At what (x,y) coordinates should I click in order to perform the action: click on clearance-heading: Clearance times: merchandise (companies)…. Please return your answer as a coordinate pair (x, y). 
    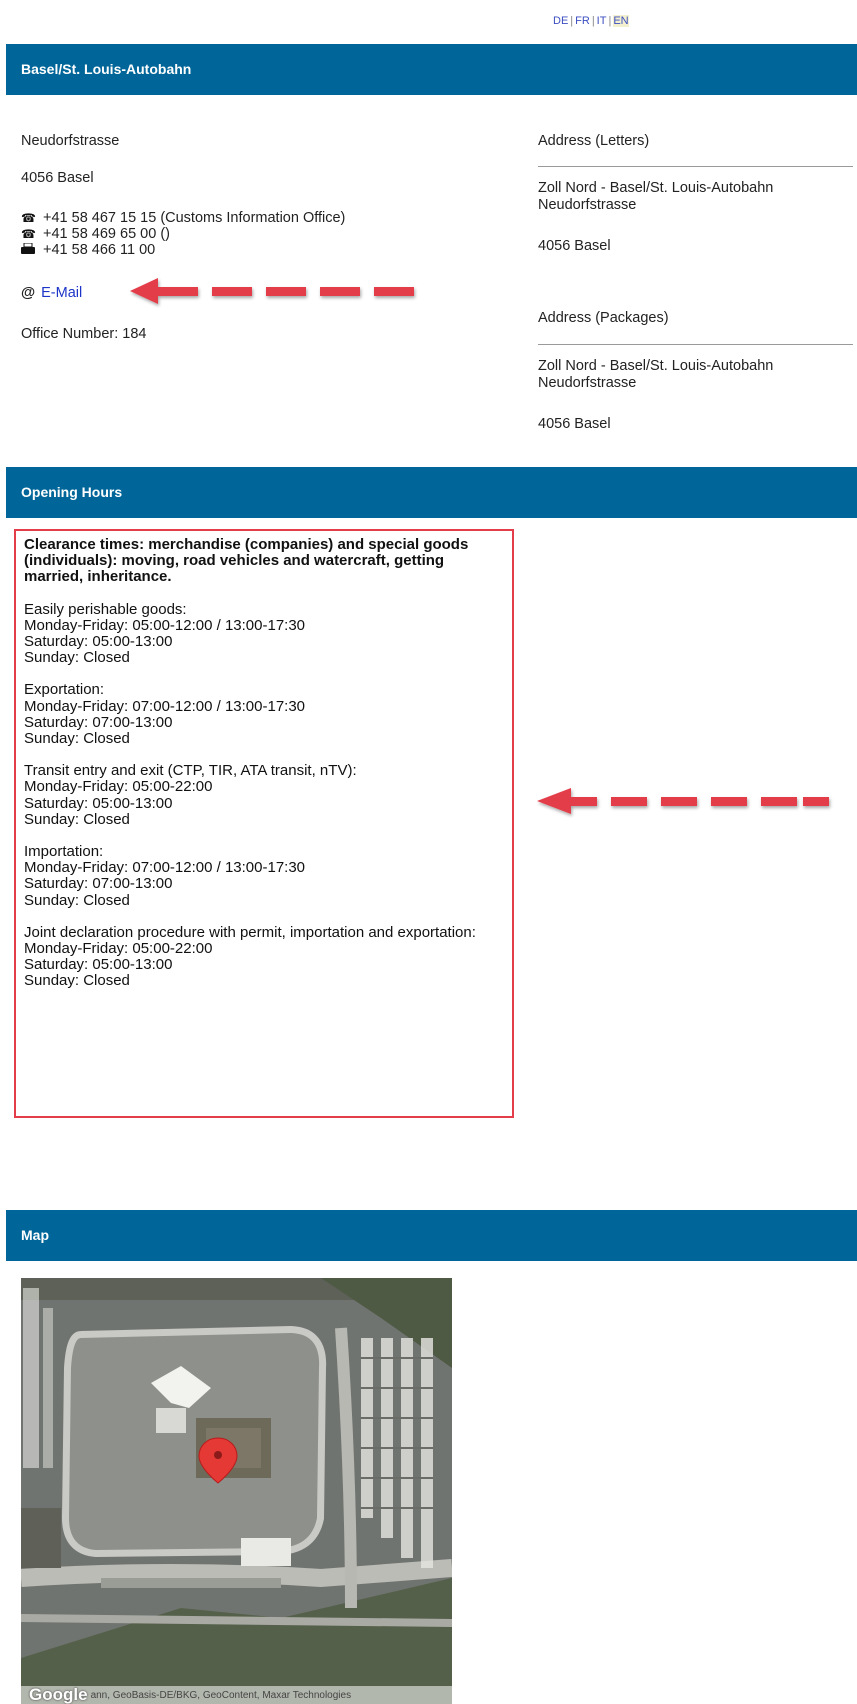
    Looking at the image, I should click on (246, 561).